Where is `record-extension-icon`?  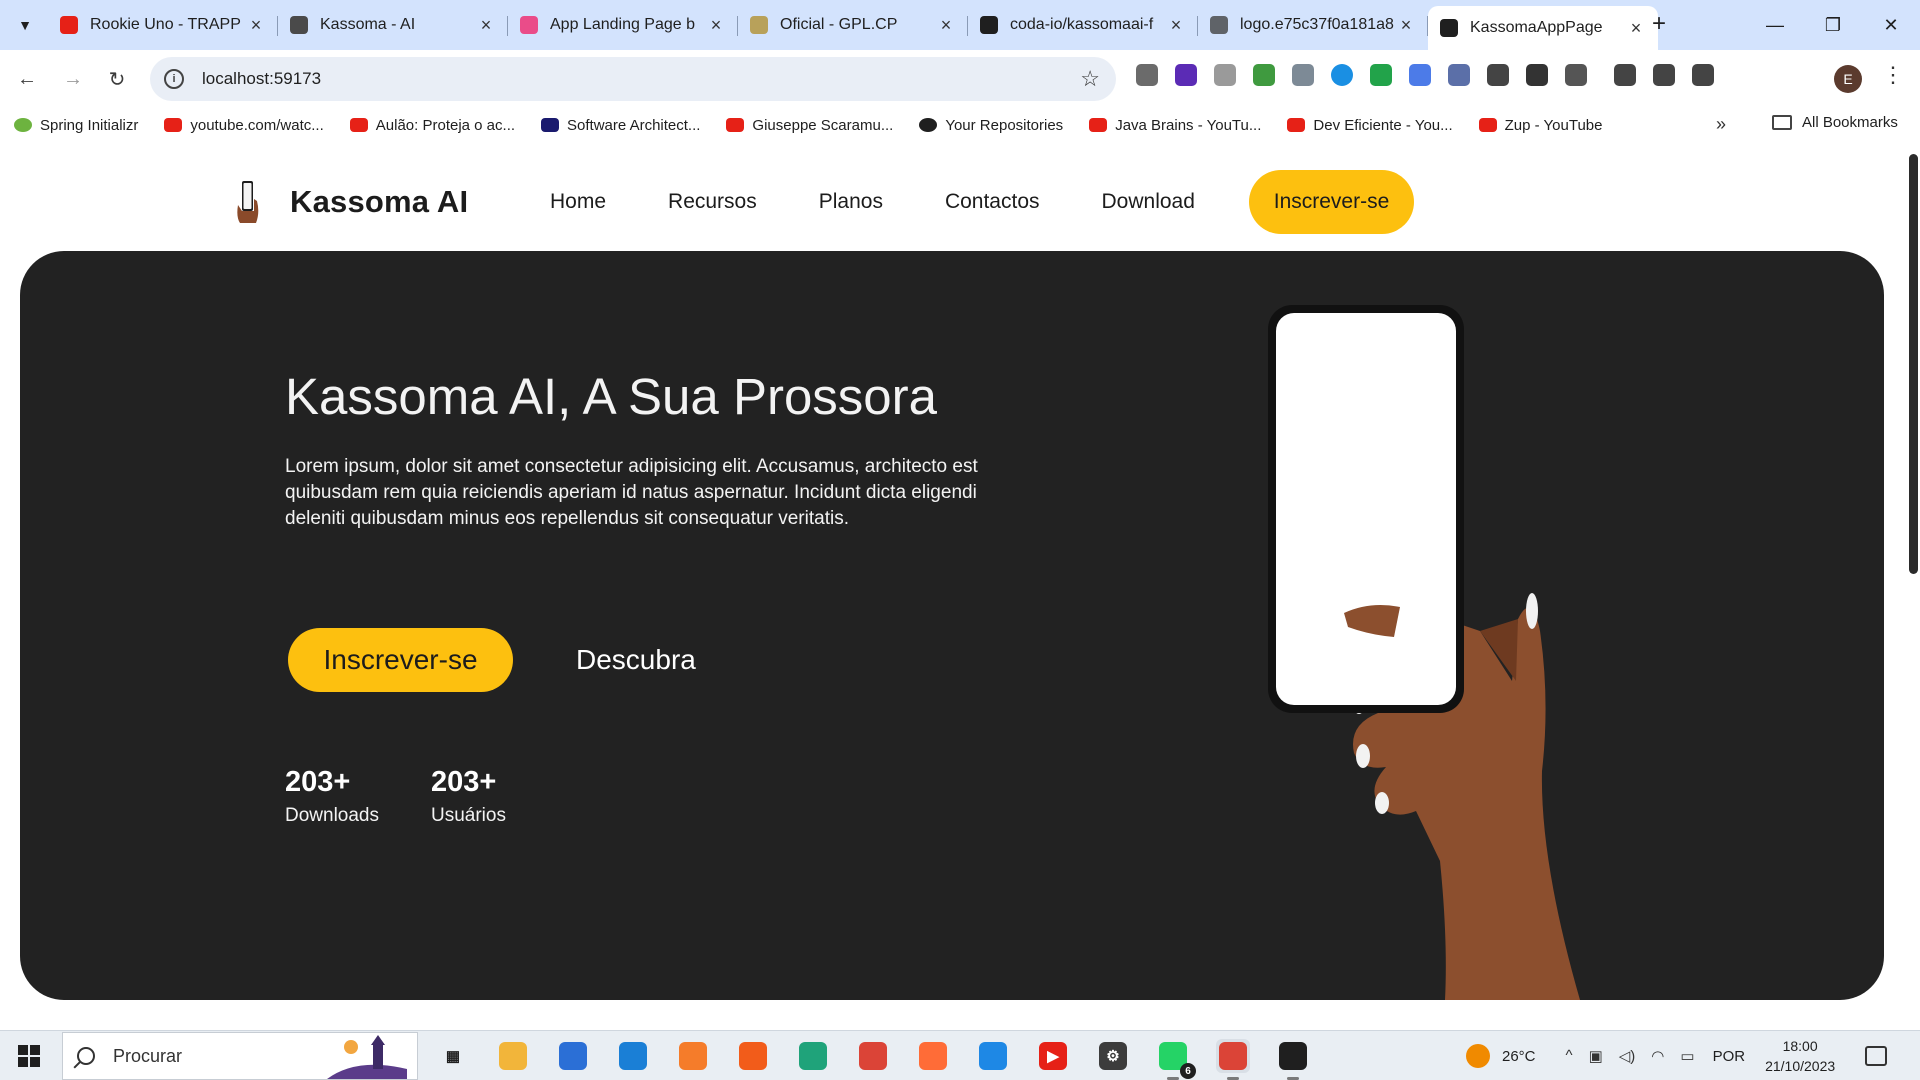
record-extension-icon is located at coordinates (1459, 75).